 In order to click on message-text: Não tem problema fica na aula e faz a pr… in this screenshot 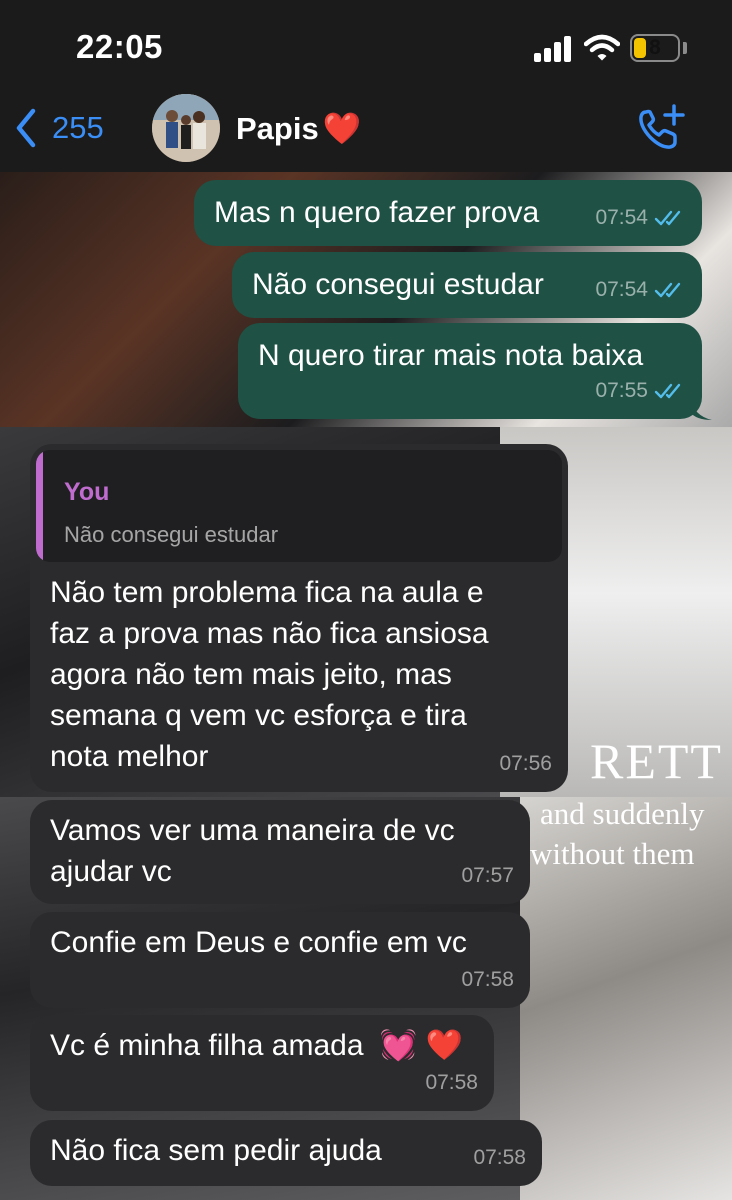, I will do `click(269, 674)`.